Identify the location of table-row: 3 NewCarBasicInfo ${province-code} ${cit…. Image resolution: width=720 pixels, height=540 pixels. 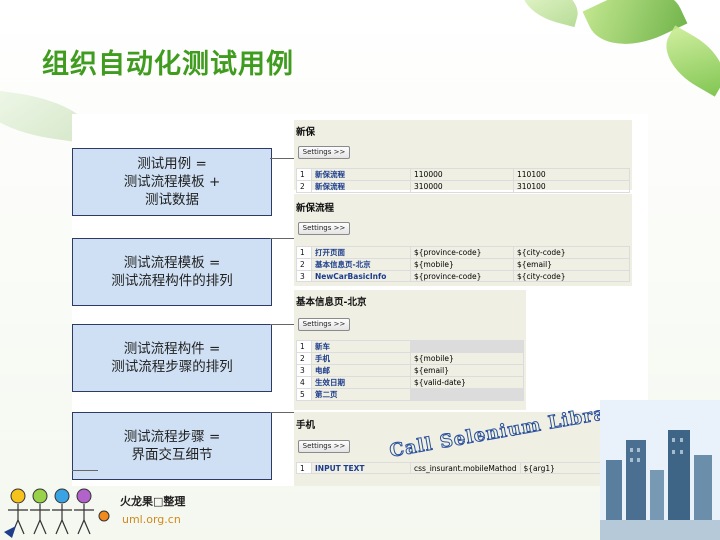
(463, 276).